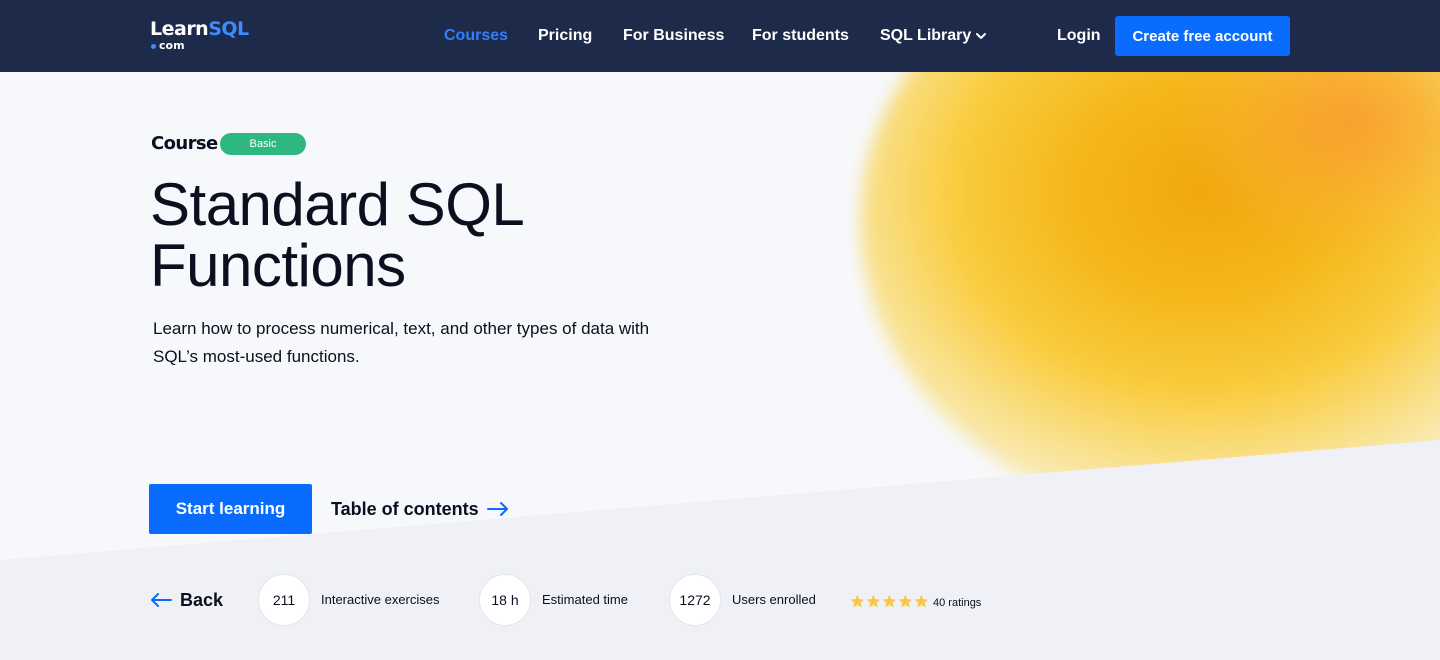 Image resolution: width=1440 pixels, height=660 pixels. What do you see at coordinates (284, 600) in the screenshot?
I see `exercises-count-circle: 211` at bounding box center [284, 600].